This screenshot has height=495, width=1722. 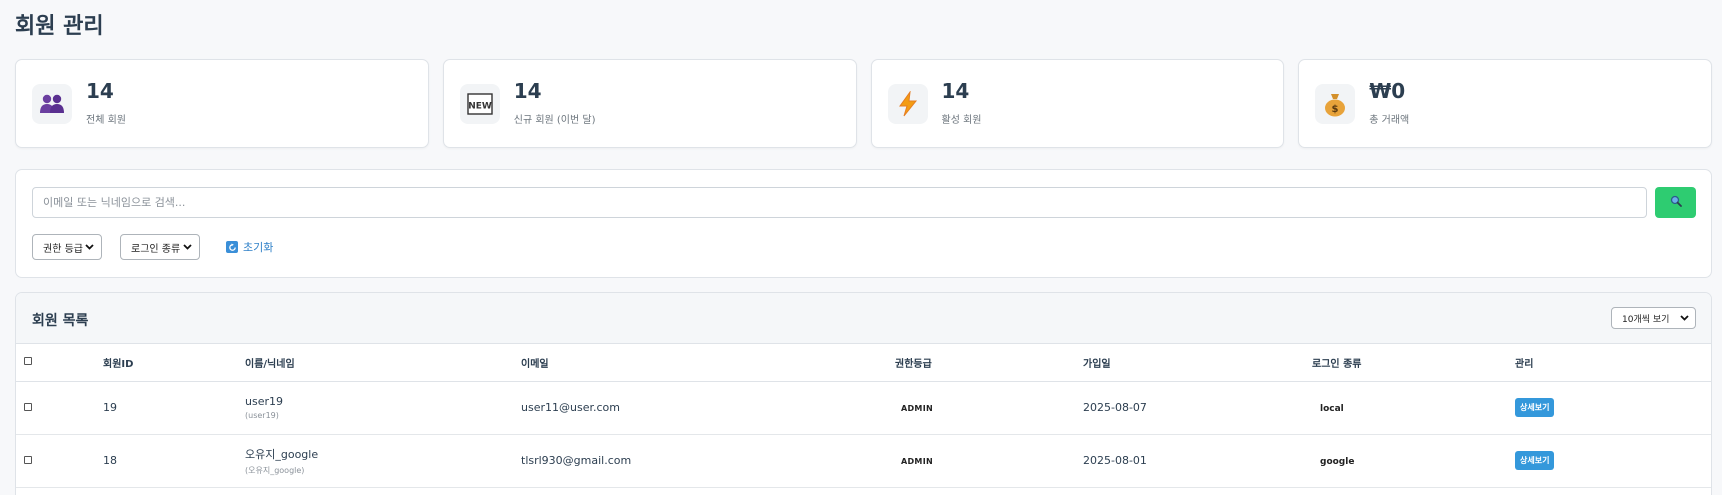 What do you see at coordinates (174, 408) in the screenshot?
I see `member-id: 19` at bounding box center [174, 408].